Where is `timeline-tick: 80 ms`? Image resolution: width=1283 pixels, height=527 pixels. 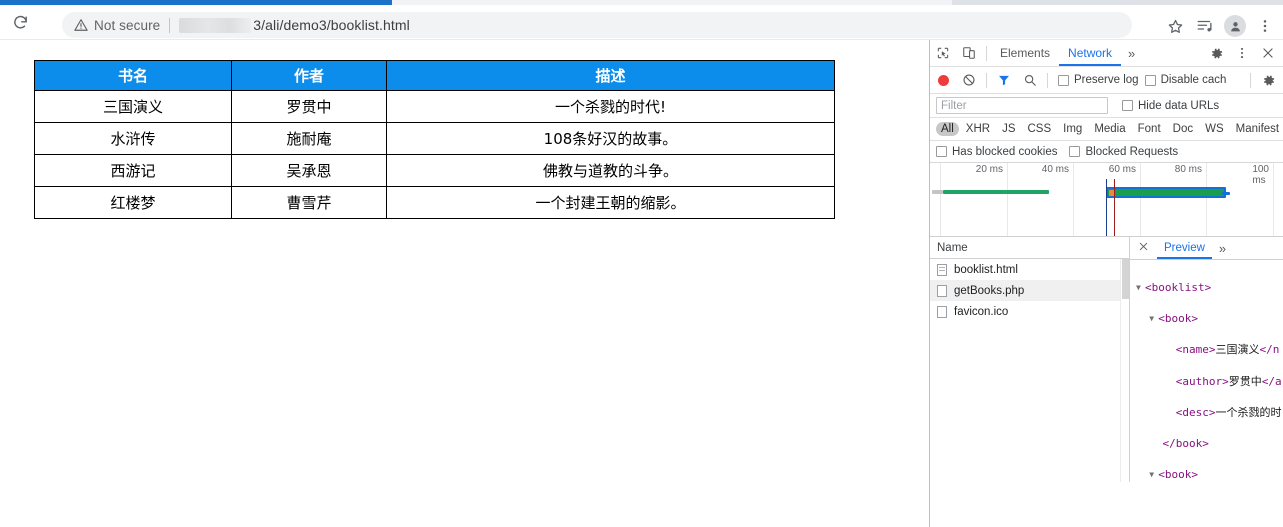 timeline-tick: 80 ms is located at coordinates (1188, 169).